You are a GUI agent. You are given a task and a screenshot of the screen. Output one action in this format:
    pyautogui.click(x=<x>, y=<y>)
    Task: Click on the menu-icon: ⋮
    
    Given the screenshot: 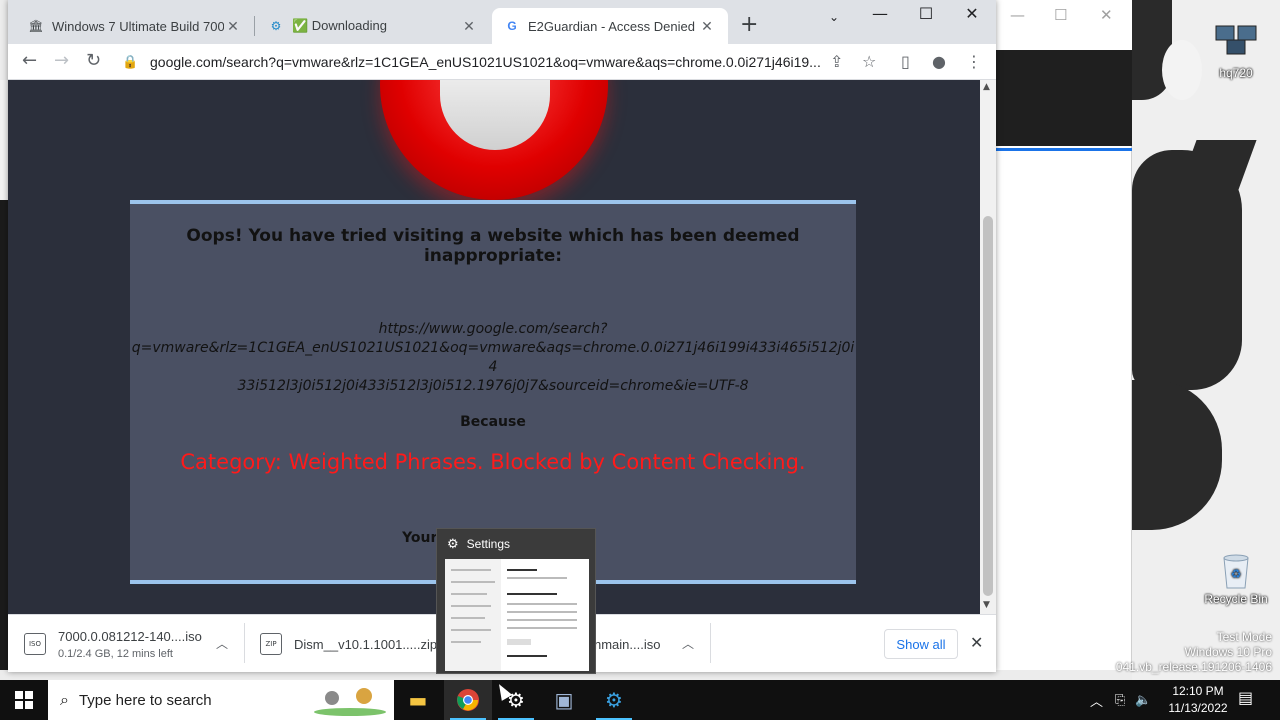 What is the action you would take?
    pyautogui.click(x=974, y=61)
    